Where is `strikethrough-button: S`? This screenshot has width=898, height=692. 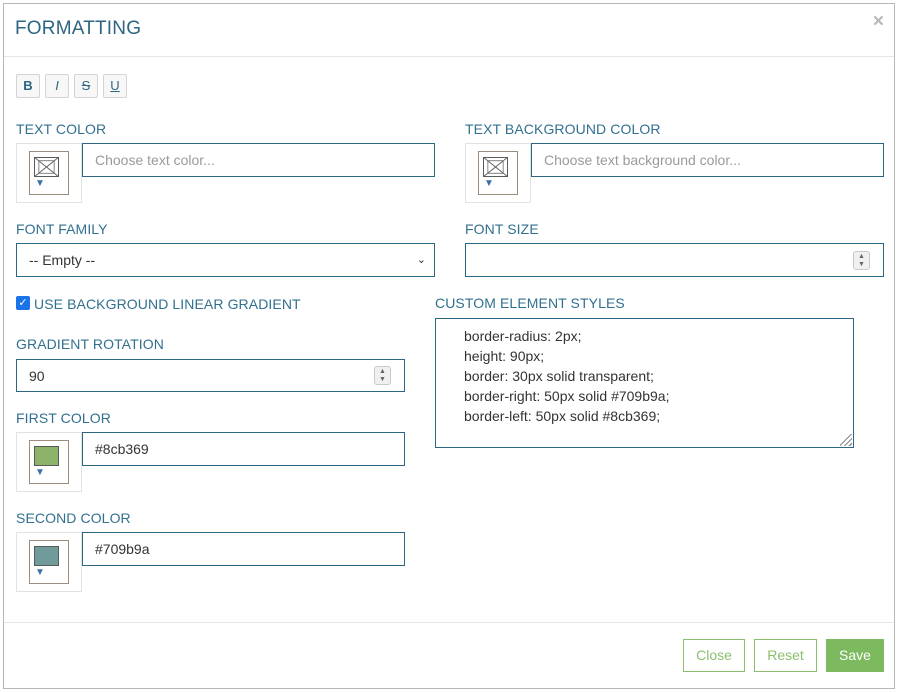 strikethrough-button: S is located at coordinates (86, 86).